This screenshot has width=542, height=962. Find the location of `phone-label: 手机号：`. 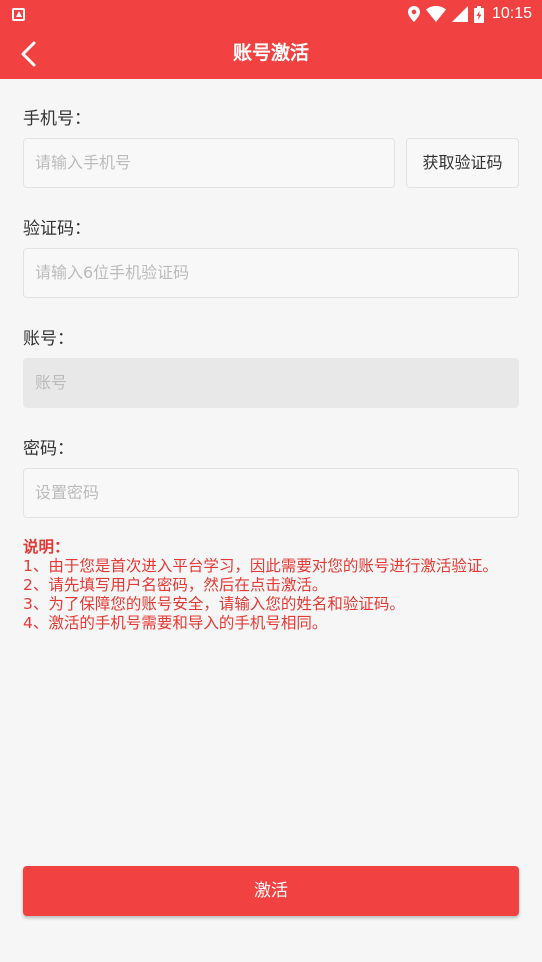

phone-label: 手机号： is located at coordinates (57, 119).